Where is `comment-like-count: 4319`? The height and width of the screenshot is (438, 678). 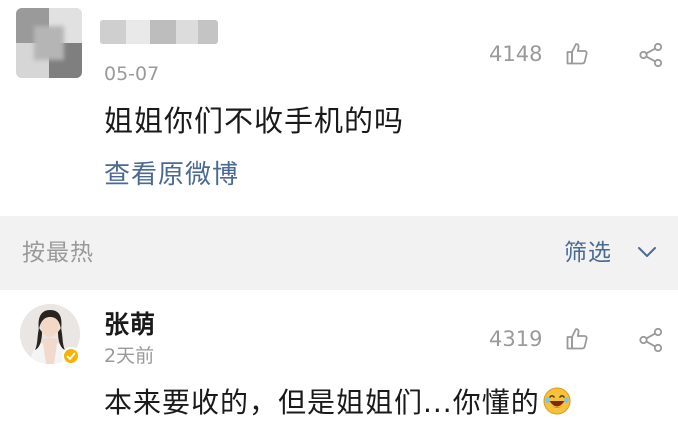
comment-like-count: 4319 is located at coordinates (515, 339).